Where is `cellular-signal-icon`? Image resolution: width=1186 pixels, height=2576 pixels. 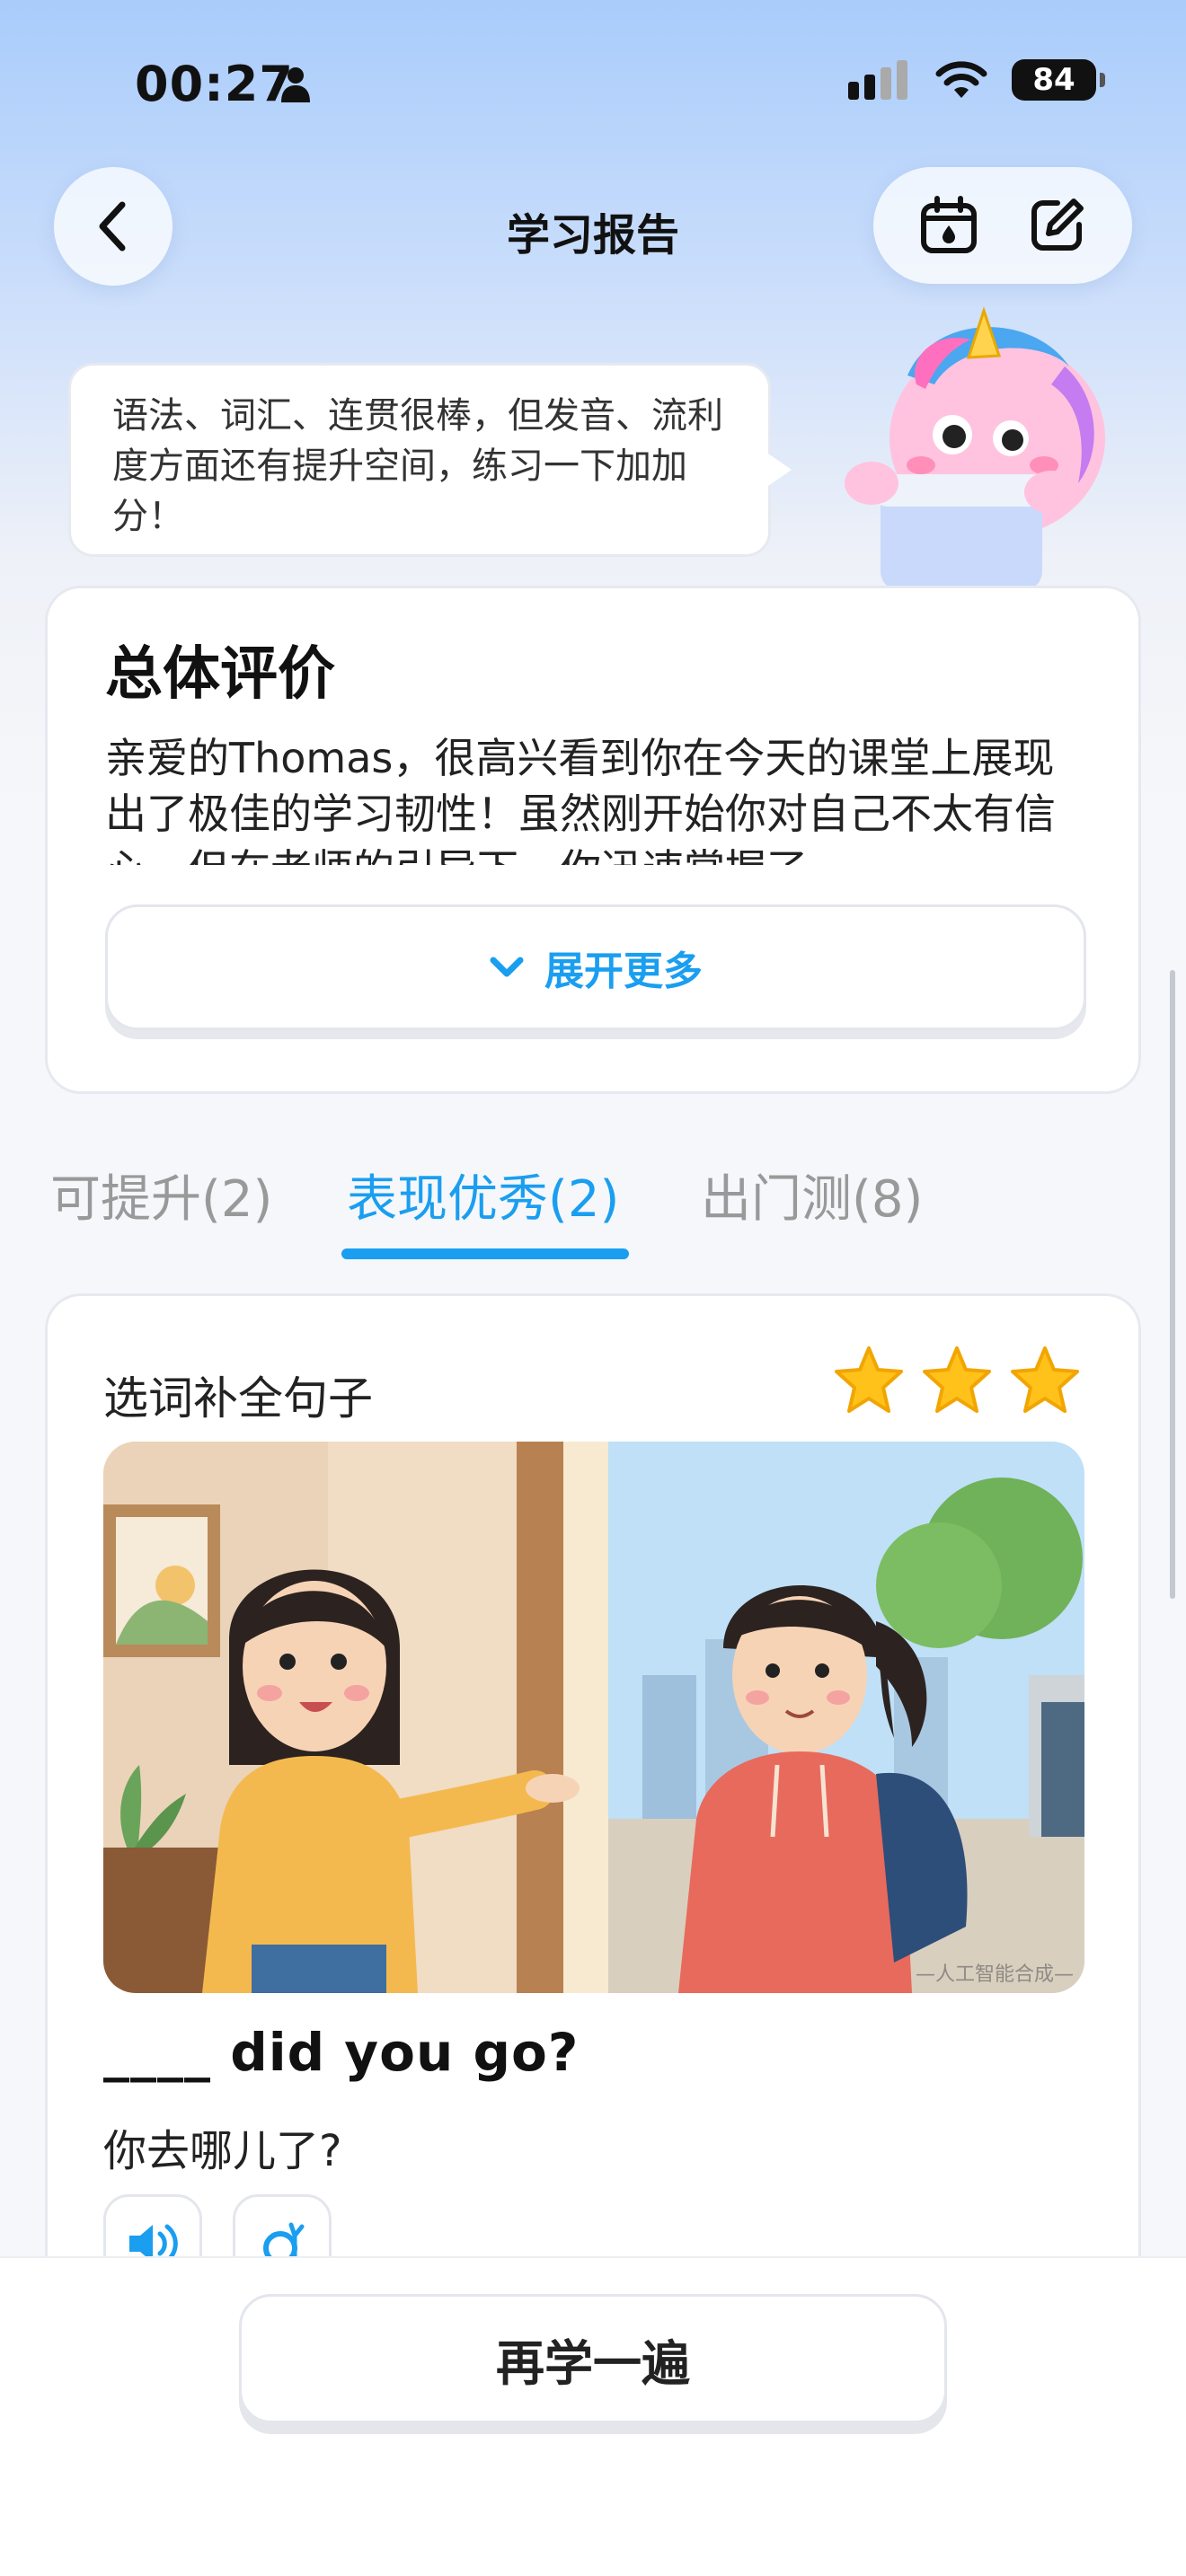
cellular-signal-icon is located at coordinates (877, 80).